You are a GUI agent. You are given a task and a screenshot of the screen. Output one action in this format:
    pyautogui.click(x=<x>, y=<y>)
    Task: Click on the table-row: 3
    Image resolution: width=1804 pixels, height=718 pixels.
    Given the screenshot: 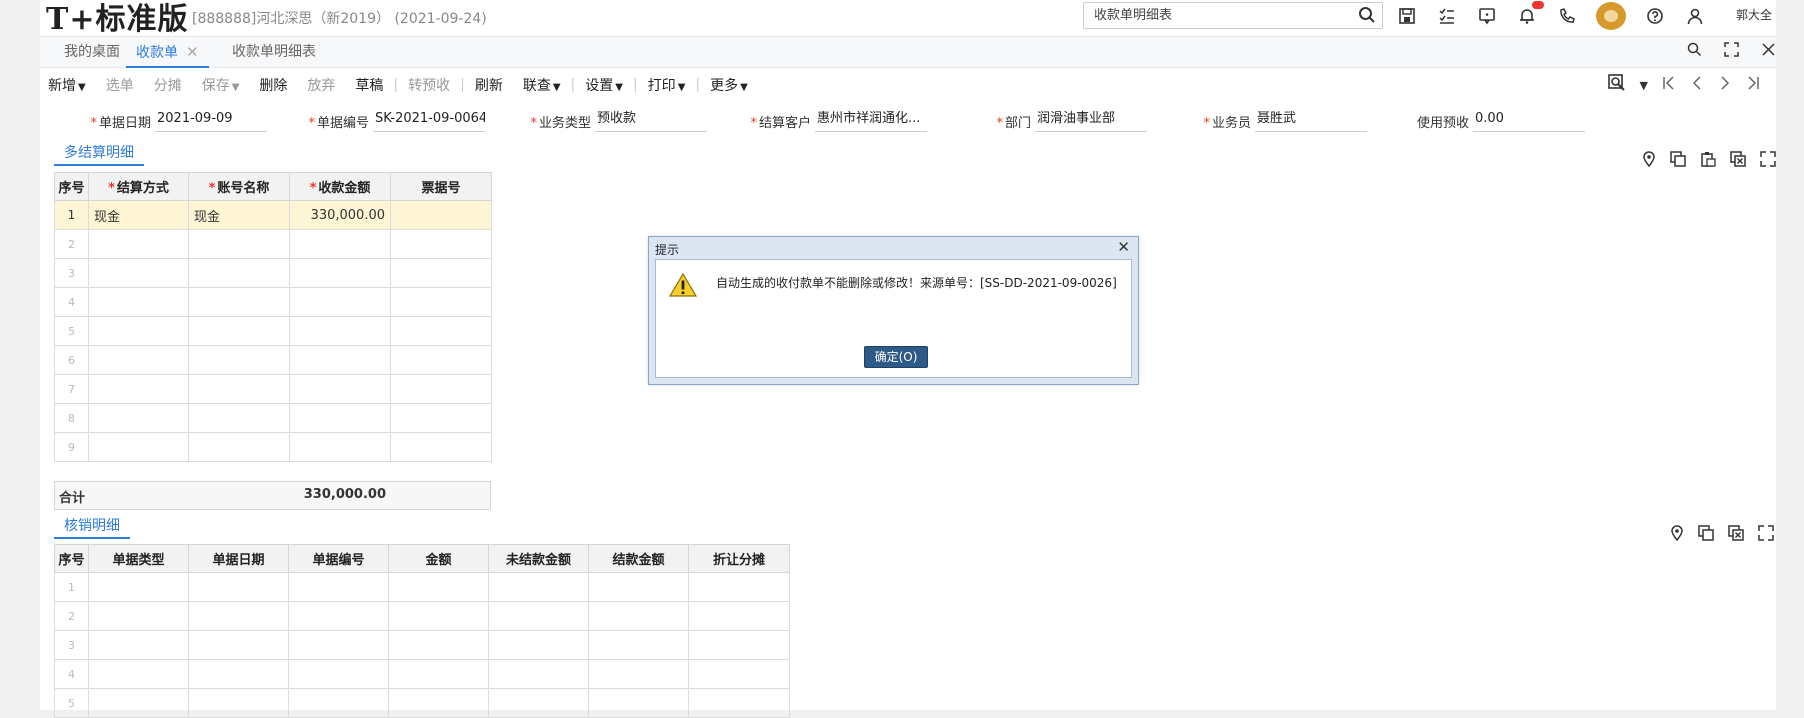 What is the action you would take?
    pyautogui.click(x=273, y=273)
    